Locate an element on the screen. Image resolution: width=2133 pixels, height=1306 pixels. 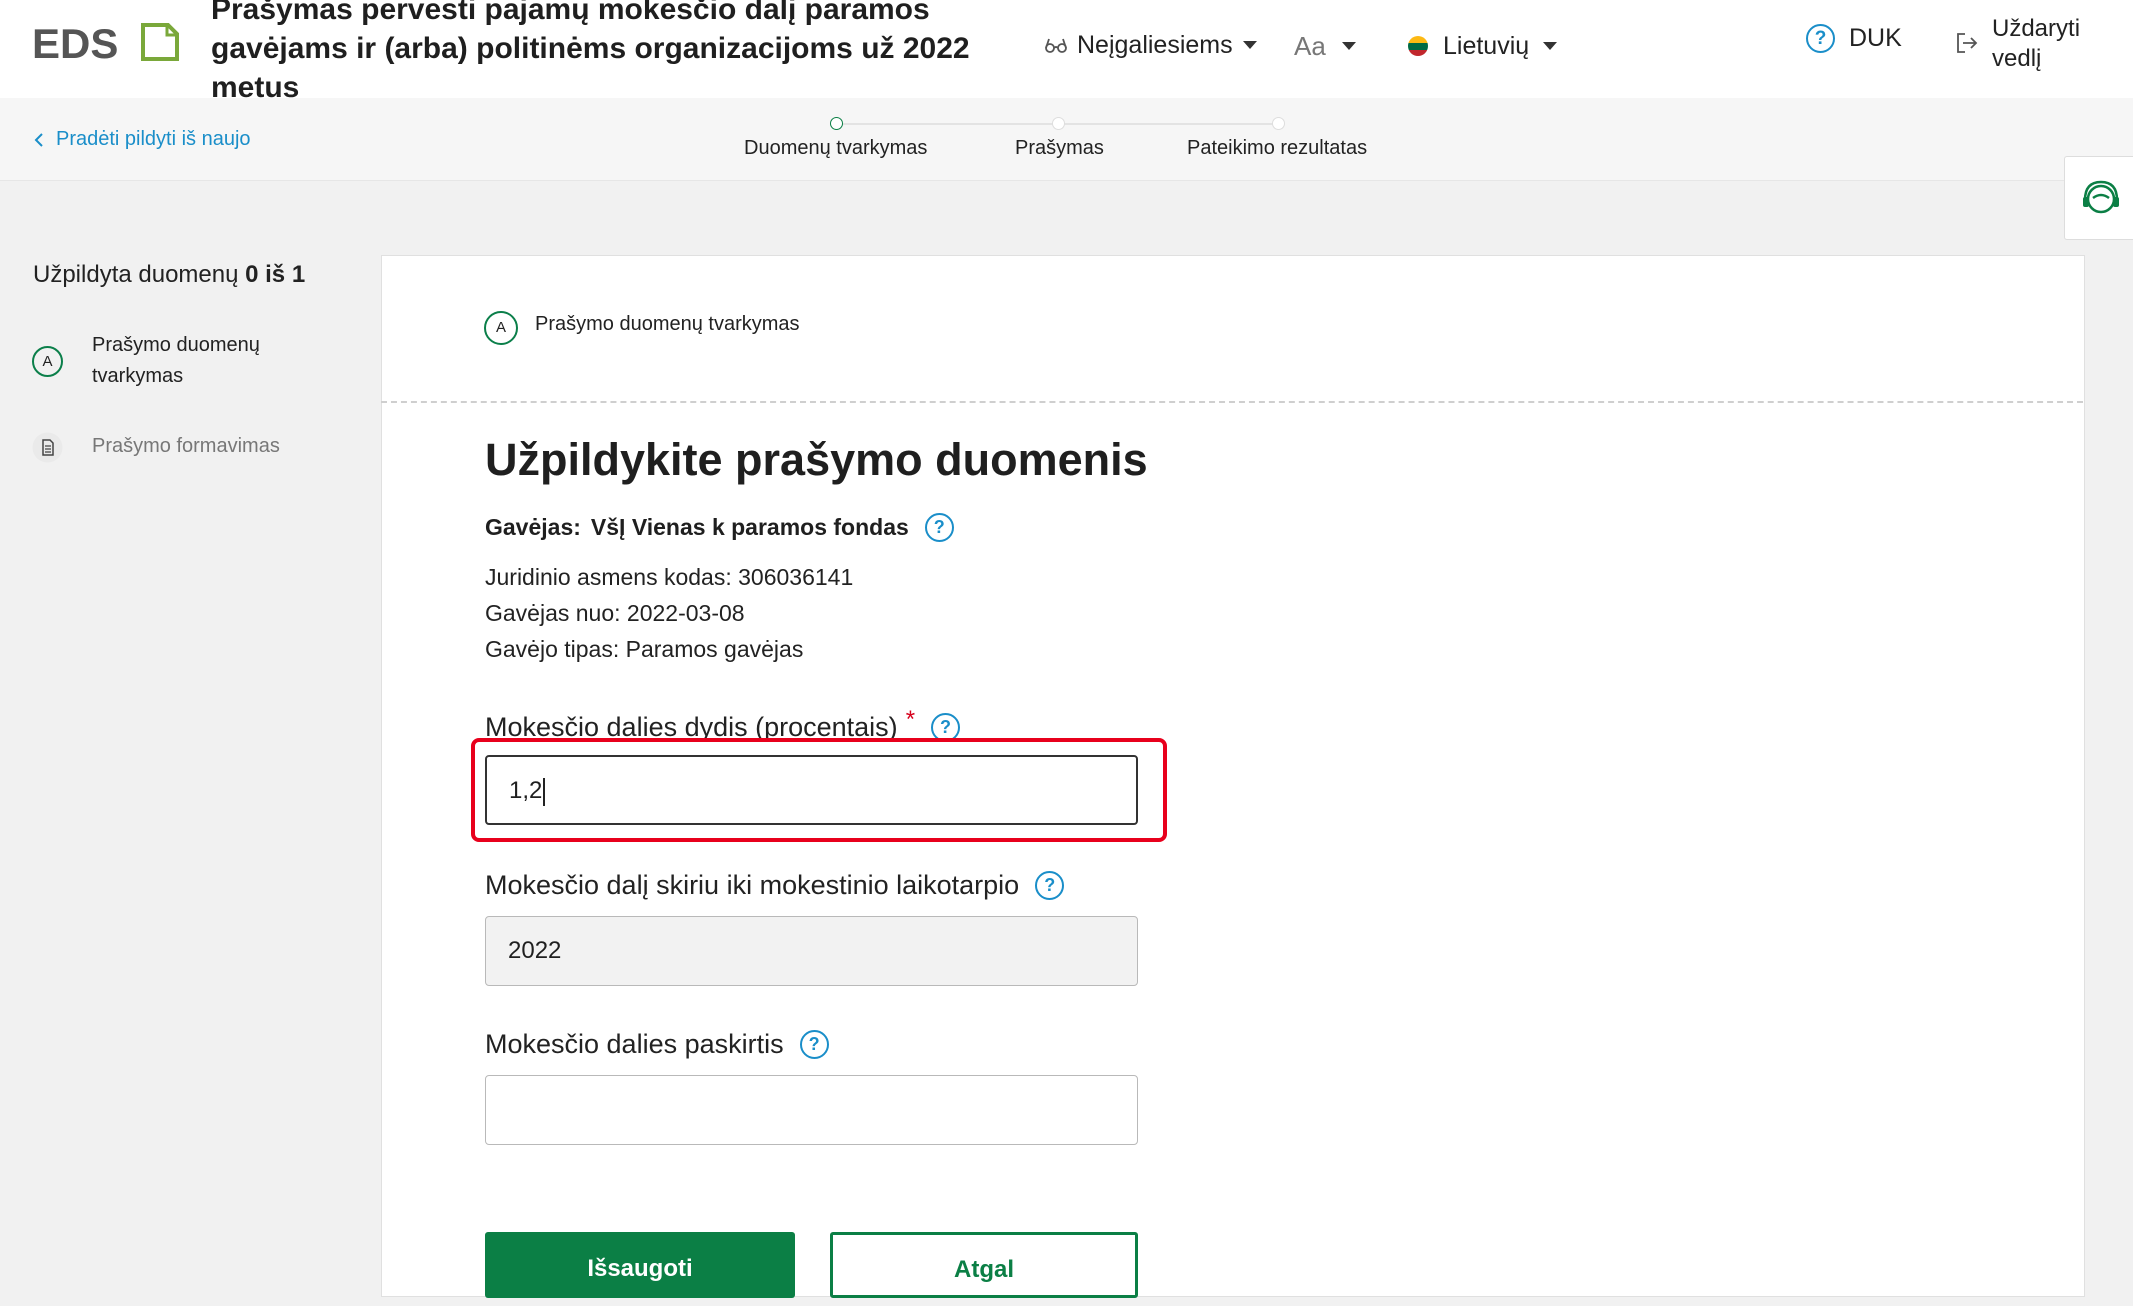
section-badge: A is located at coordinates (501, 328).